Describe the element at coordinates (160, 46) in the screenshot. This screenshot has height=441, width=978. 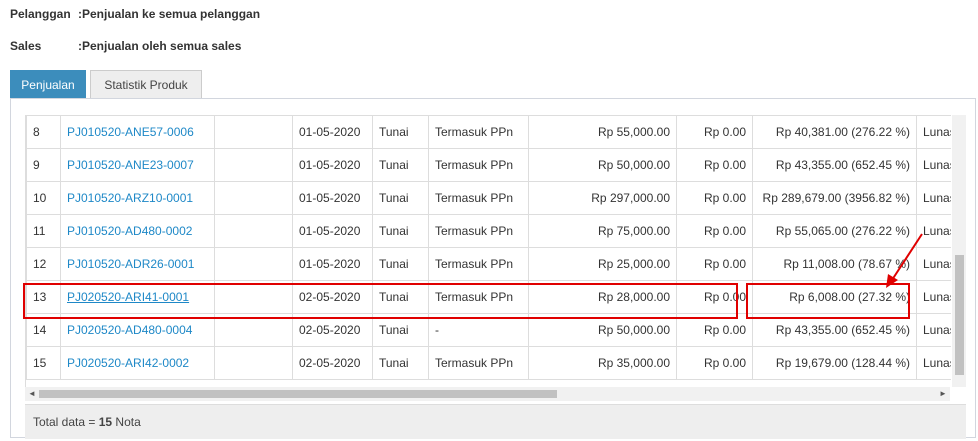
I see `sales-value: :Penjualan oleh semua sales` at that location.